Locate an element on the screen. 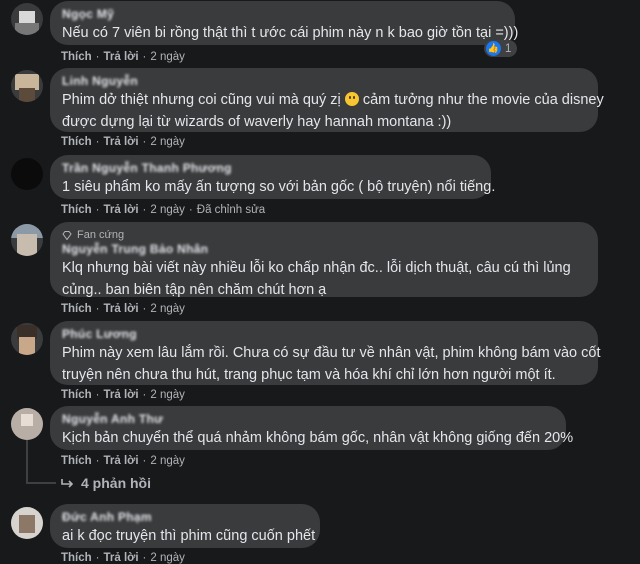 This screenshot has height=564, width=640. view-replies-link: 4 phản hồi is located at coordinates (106, 483).